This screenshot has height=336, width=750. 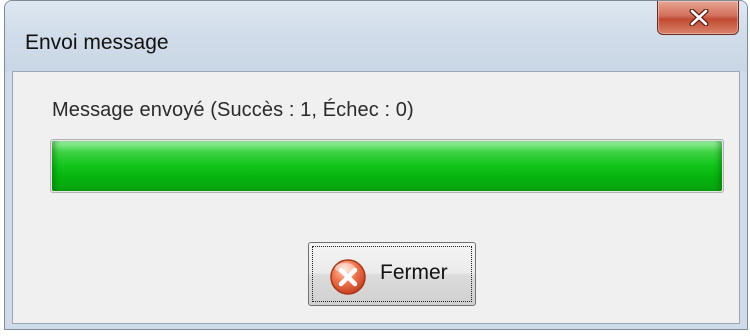 I want to click on status-message: Message envoyé (Succès : 1, Échec : 0), so click(x=233, y=110).